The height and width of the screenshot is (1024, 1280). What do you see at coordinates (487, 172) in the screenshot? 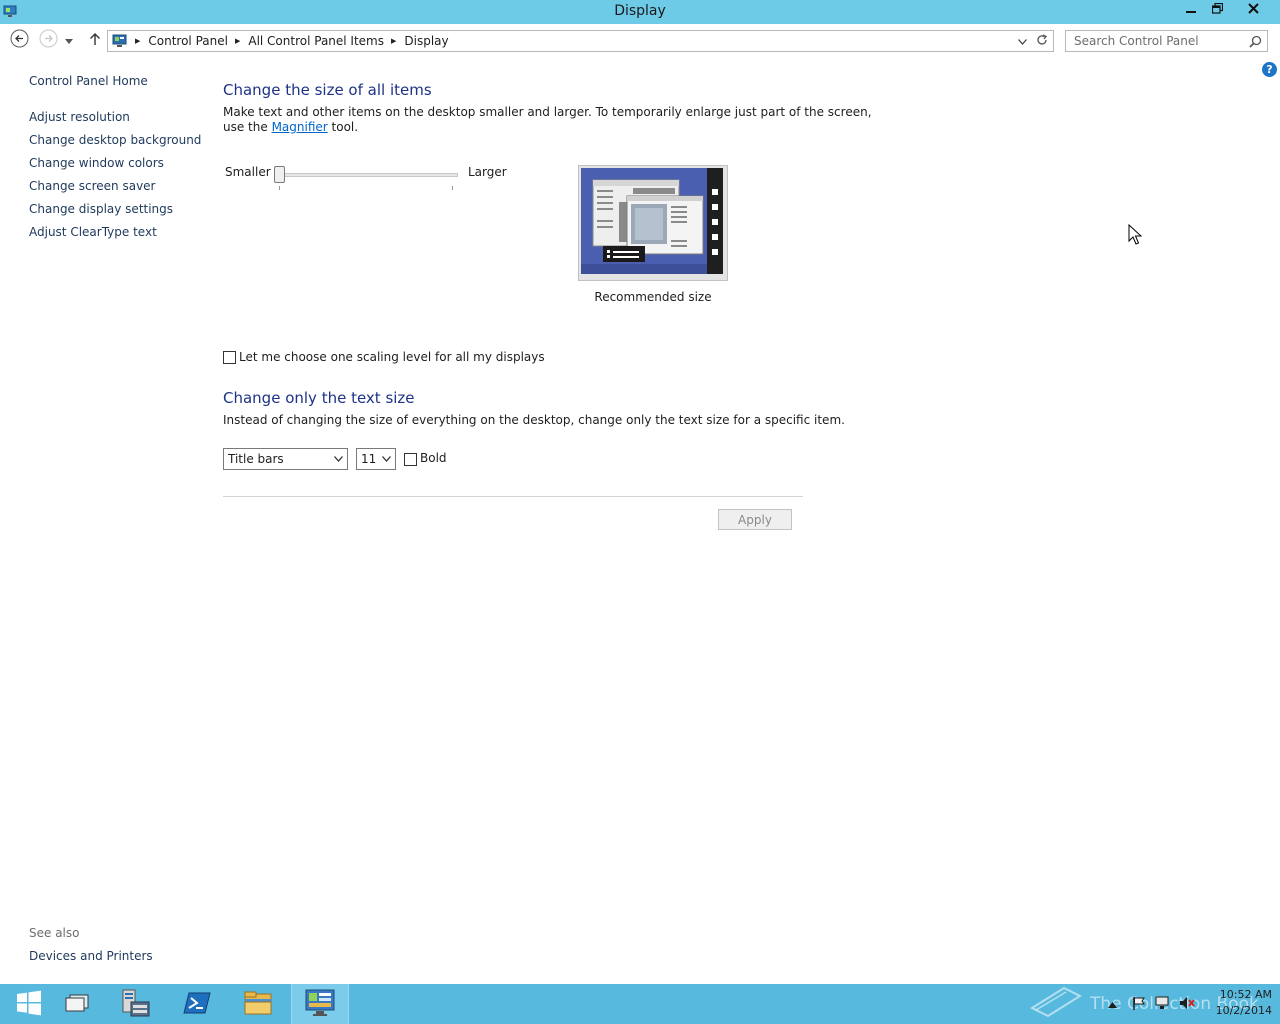
I see `slider-max-label: Larger` at bounding box center [487, 172].